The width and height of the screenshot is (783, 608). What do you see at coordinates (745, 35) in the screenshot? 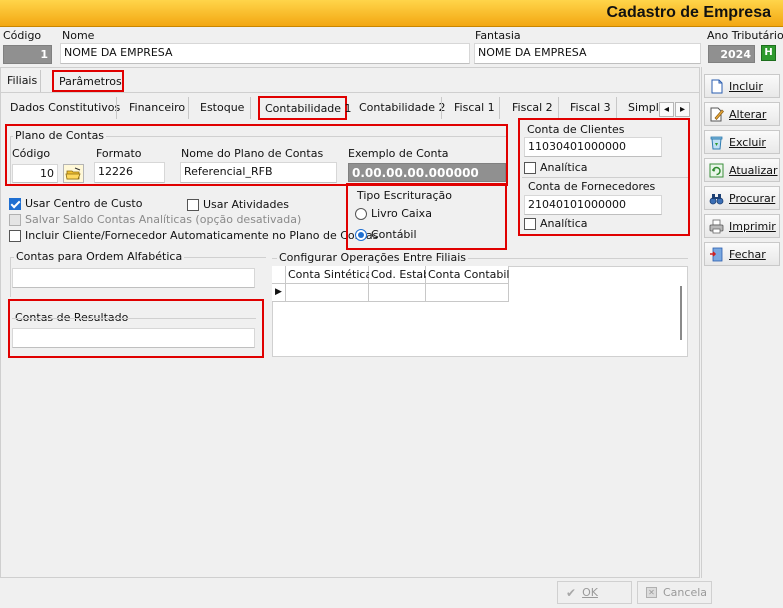
I see `ano-tributario-label: Ano Tributário` at bounding box center [745, 35].